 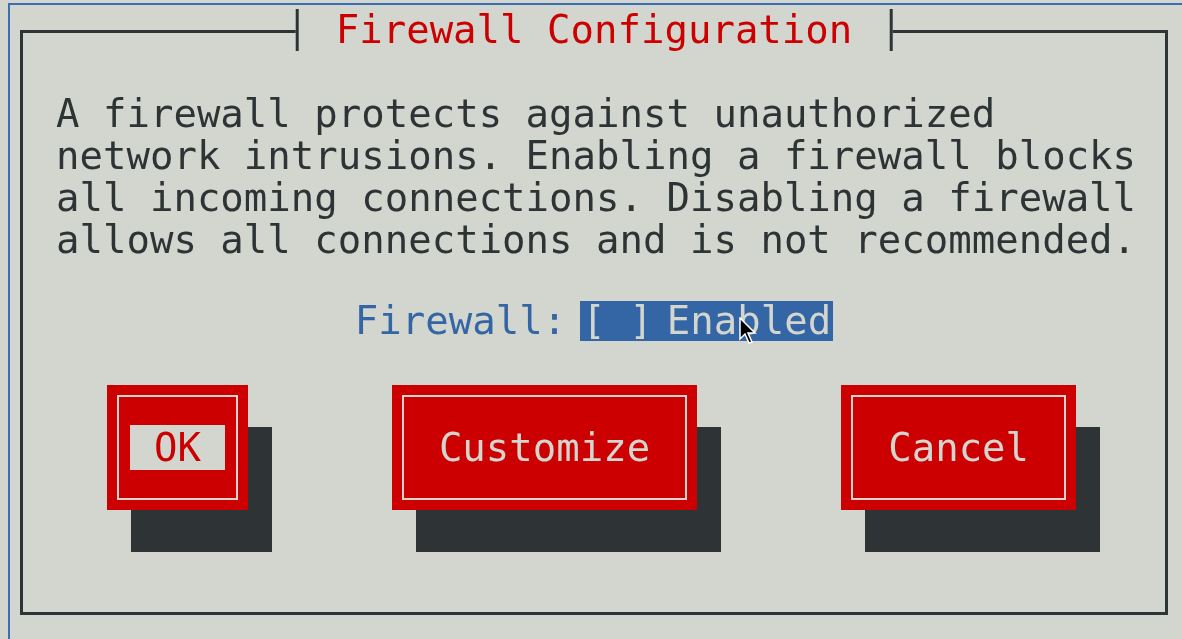 I want to click on field-label: Firewall:, so click(x=460, y=321).